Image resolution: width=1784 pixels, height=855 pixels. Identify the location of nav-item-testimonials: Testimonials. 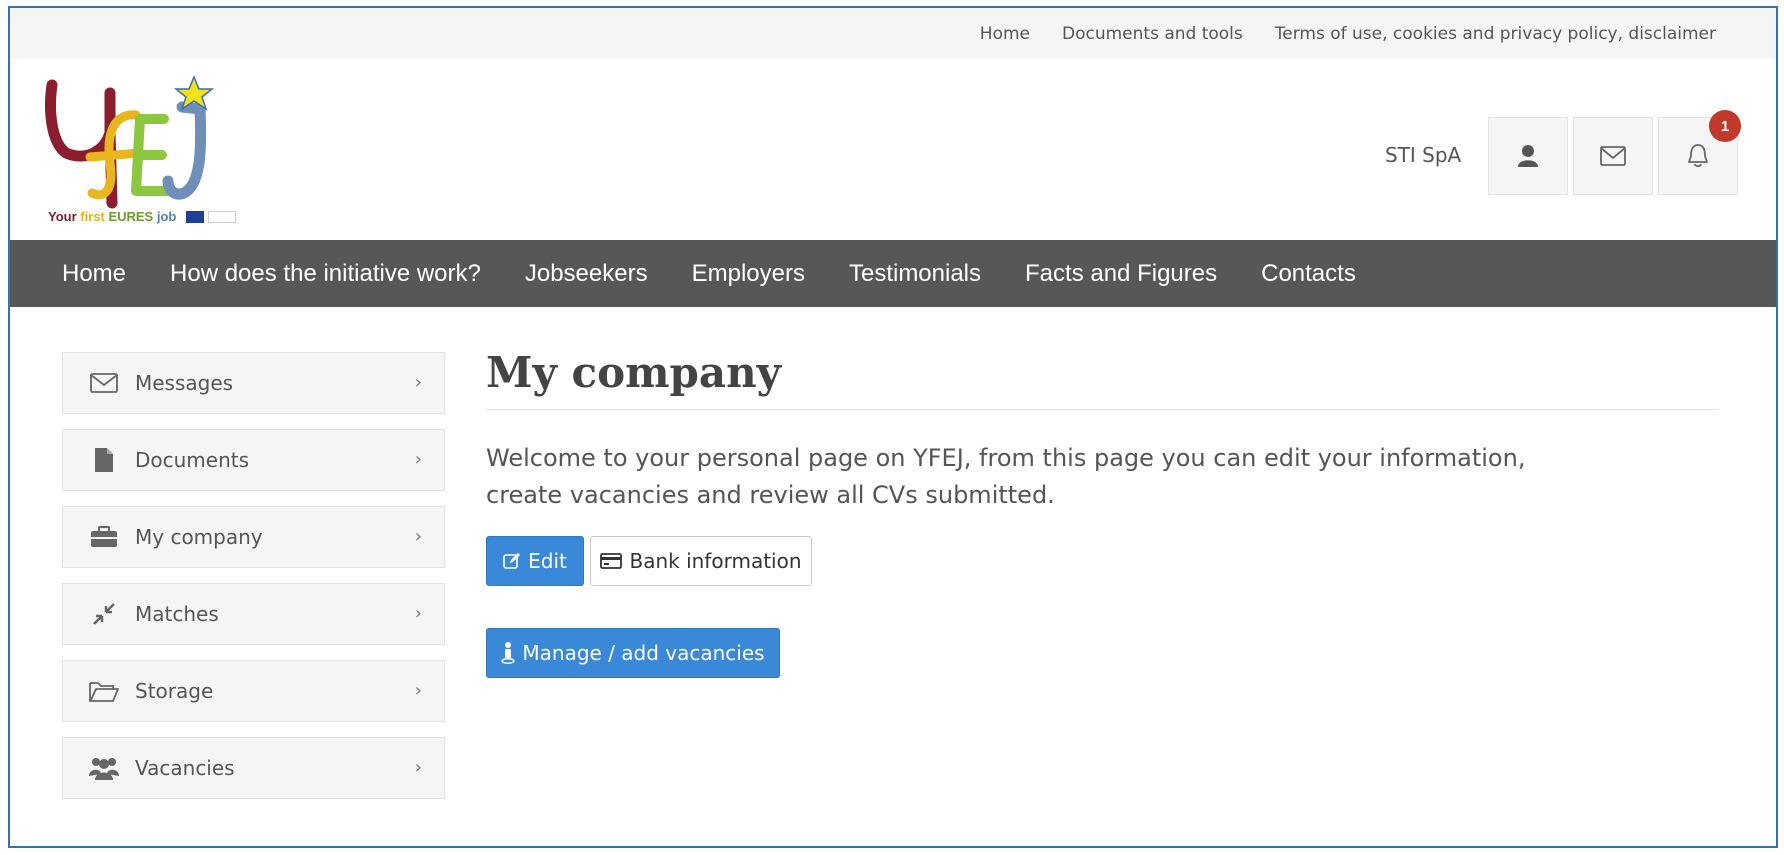
(915, 274).